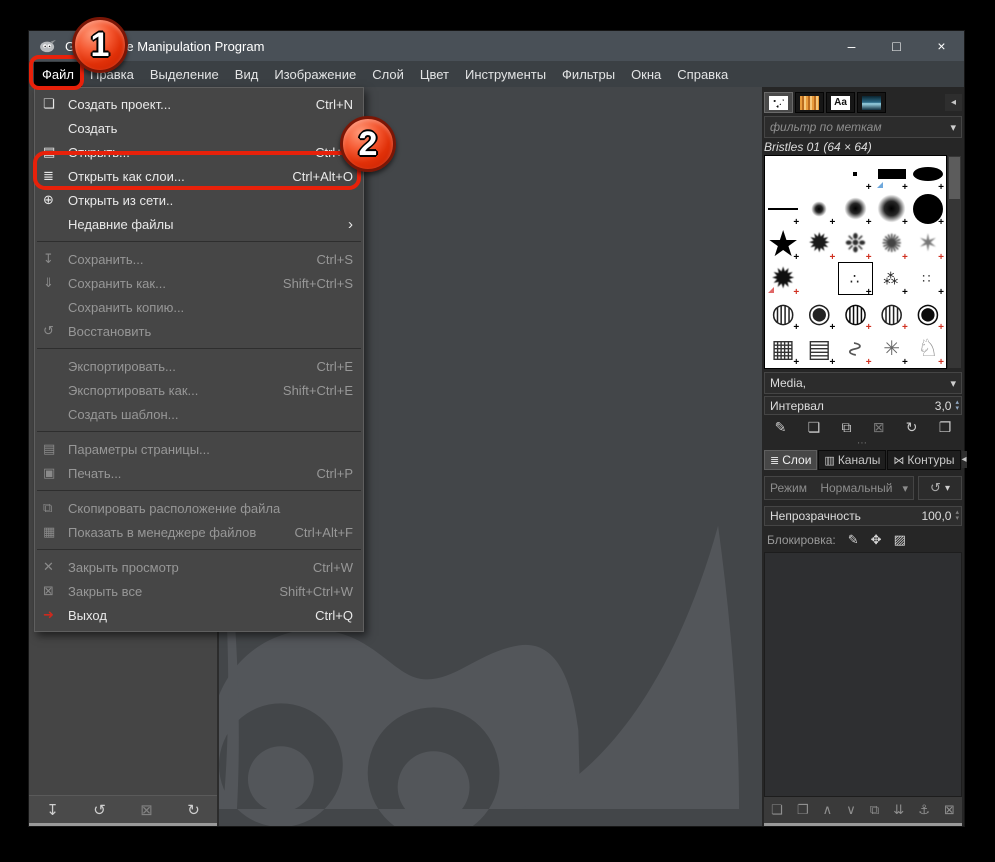  I want to click on merge-layer-button: ⇊, so click(898, 810).